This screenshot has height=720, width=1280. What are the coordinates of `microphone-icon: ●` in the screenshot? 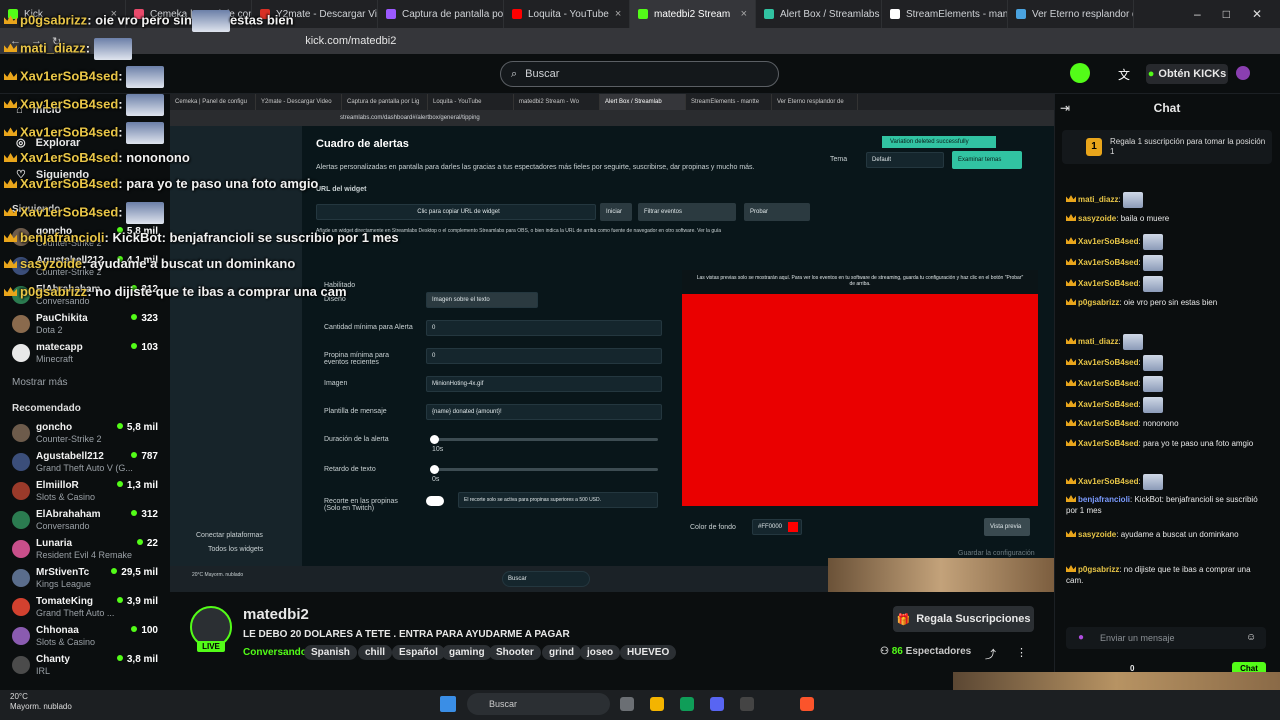 It's located at (1081, 637).